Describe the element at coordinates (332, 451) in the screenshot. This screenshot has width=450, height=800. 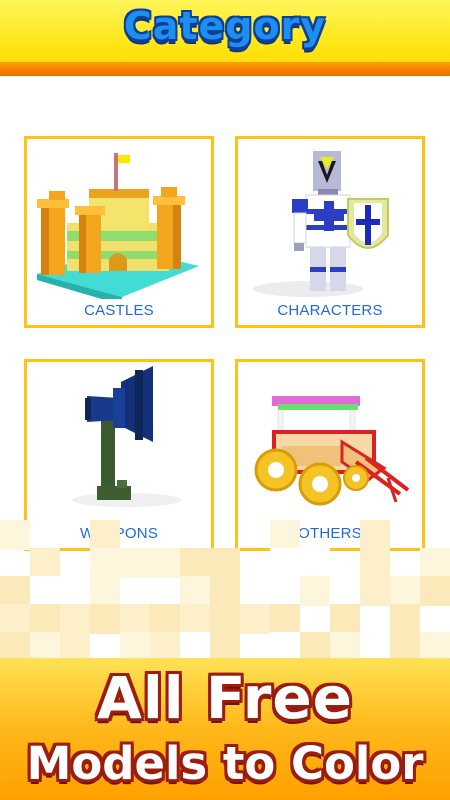
I see `carriage-icon` at that location.